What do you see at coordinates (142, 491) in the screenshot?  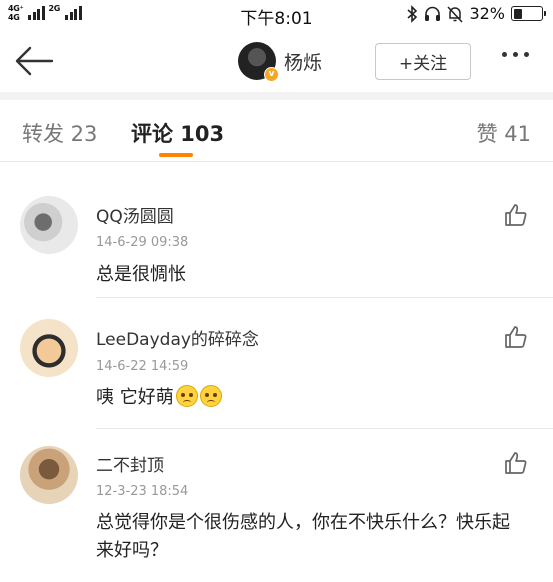 I see `comment-time: 12-3-23 18:54` at bounding box center [142, 491].